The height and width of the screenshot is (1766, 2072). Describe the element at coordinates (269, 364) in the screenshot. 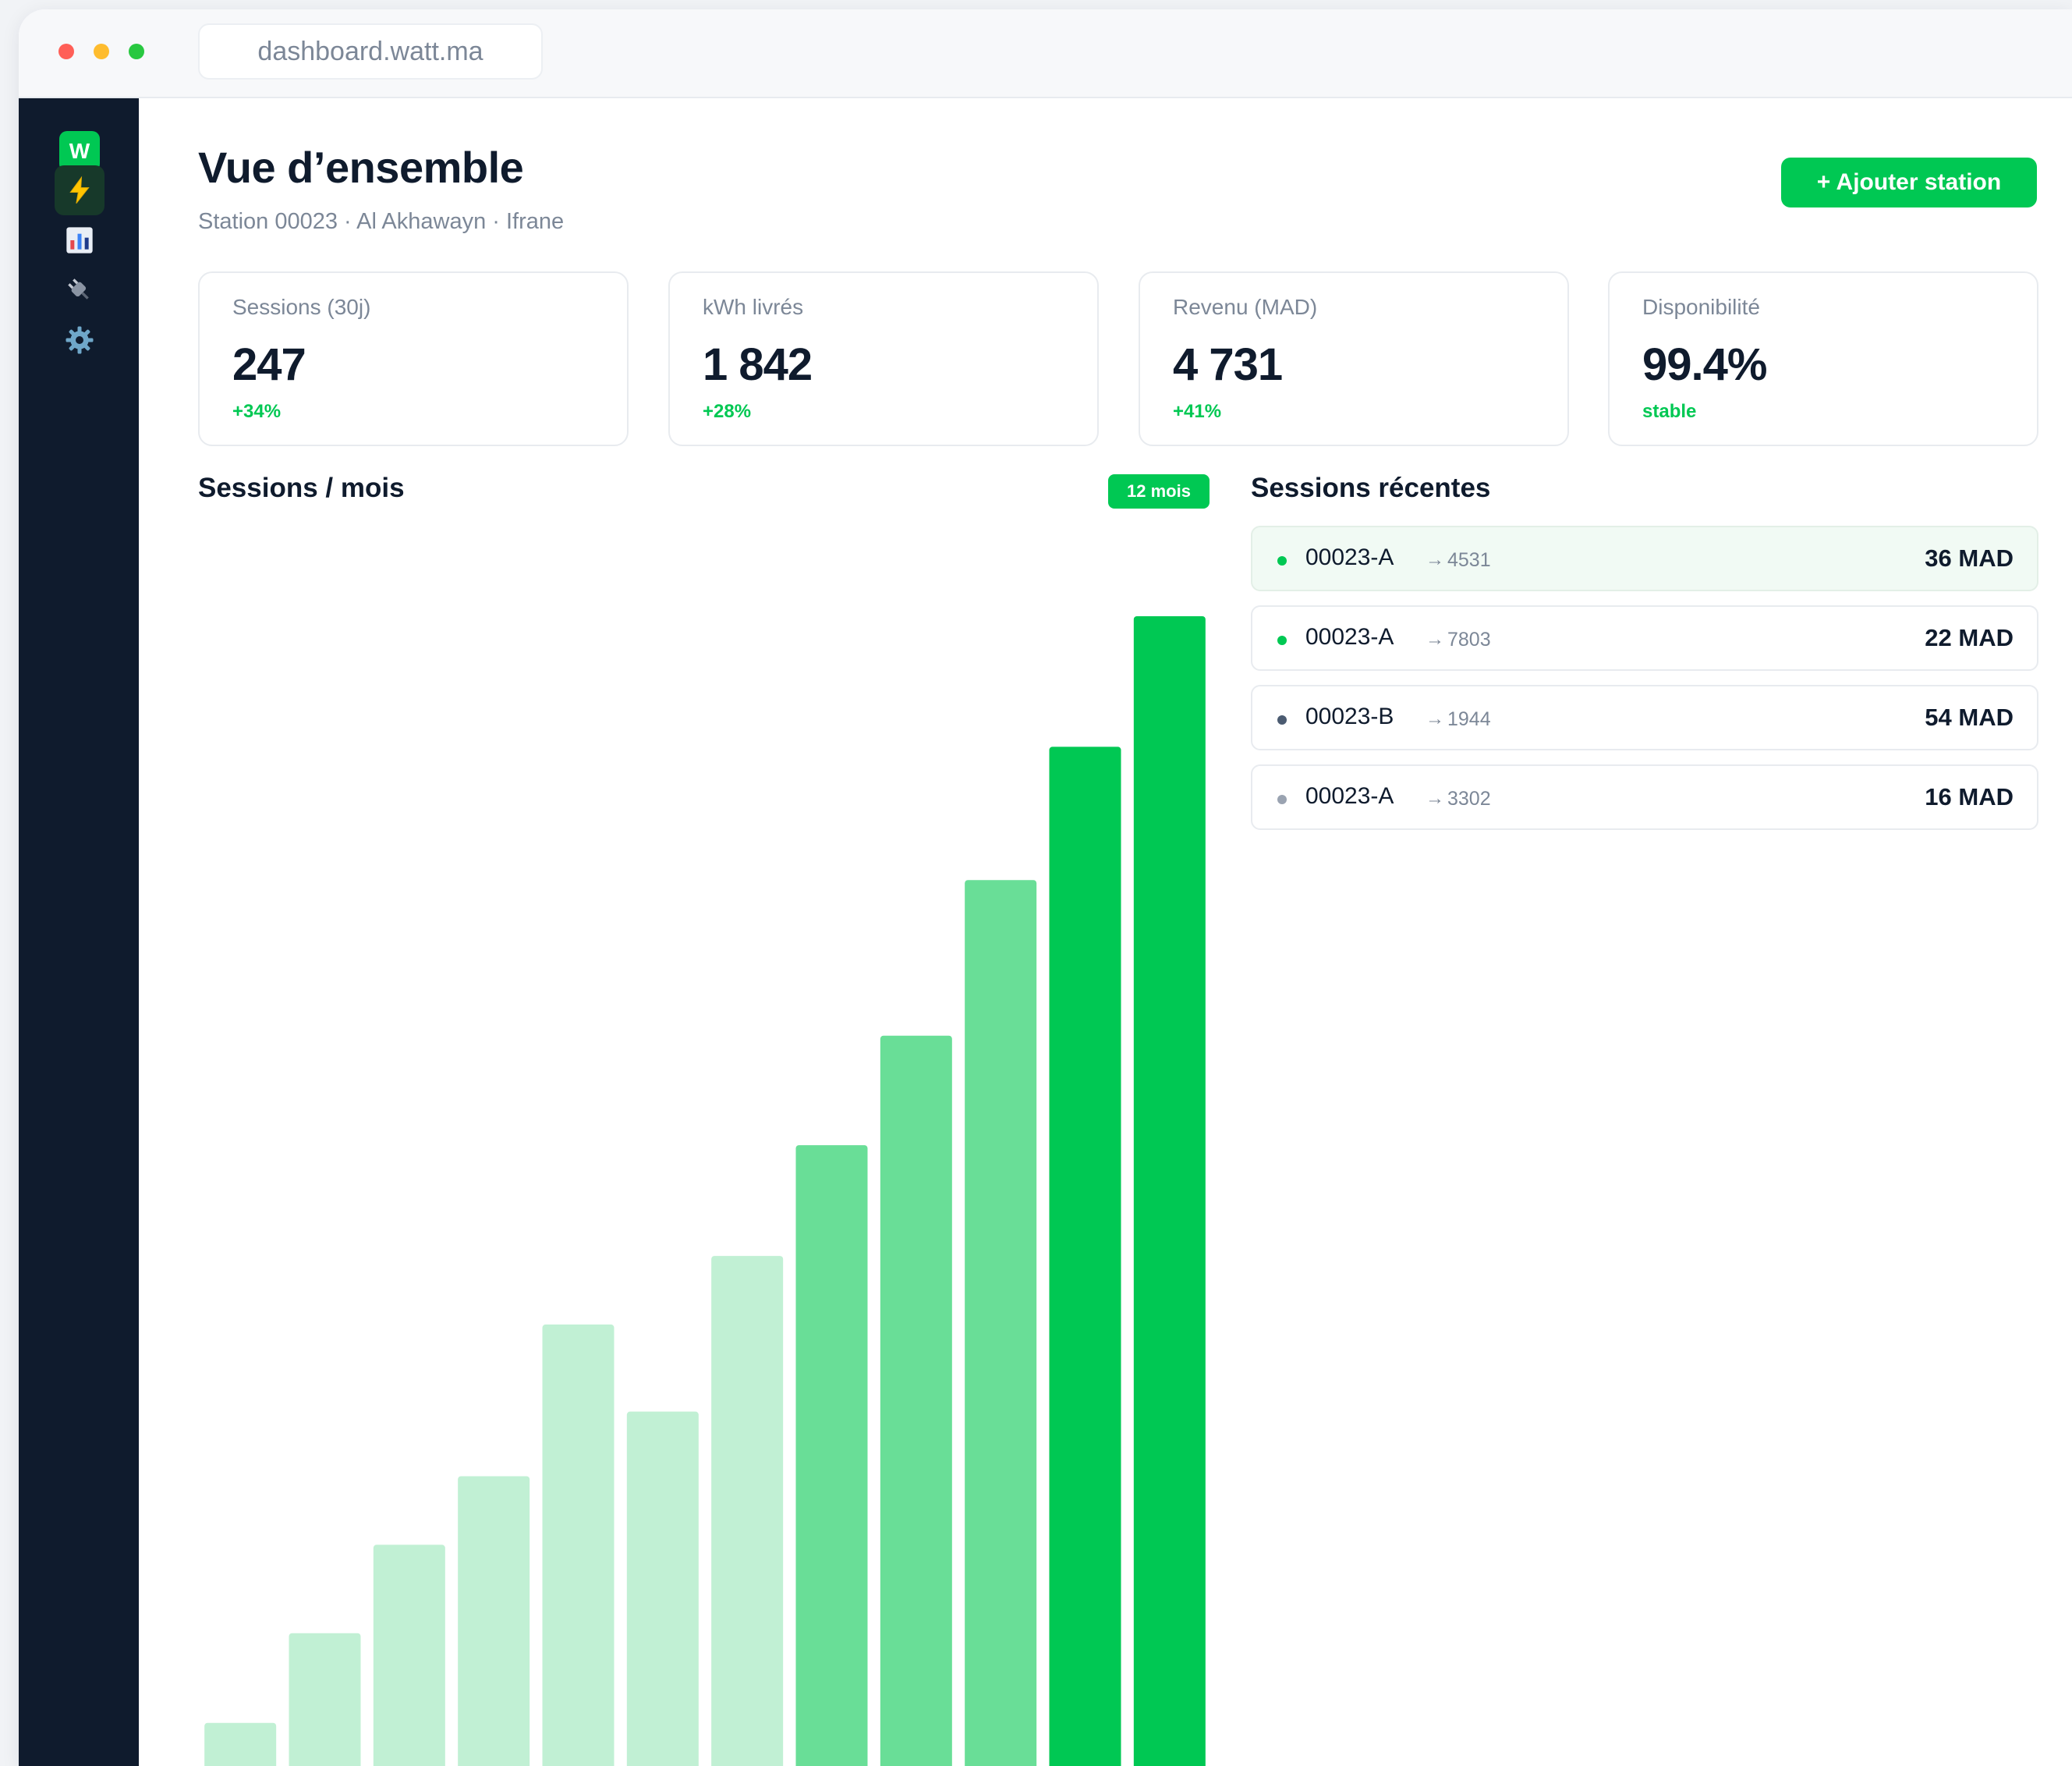

I see `kpi-value: 247` at that location.